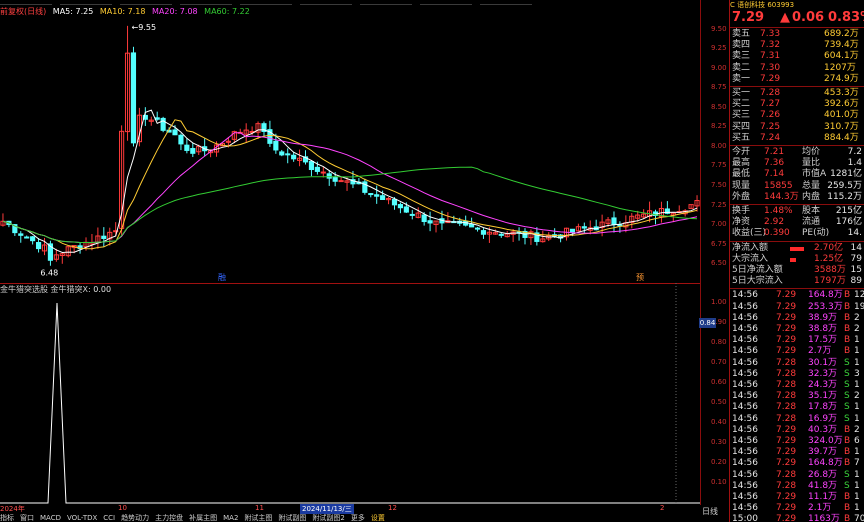 This screenshot has width=864, height=522. Describe the element at coordinates (230, 518) in the screenshot. I see `tab-9: MA2` at that location.